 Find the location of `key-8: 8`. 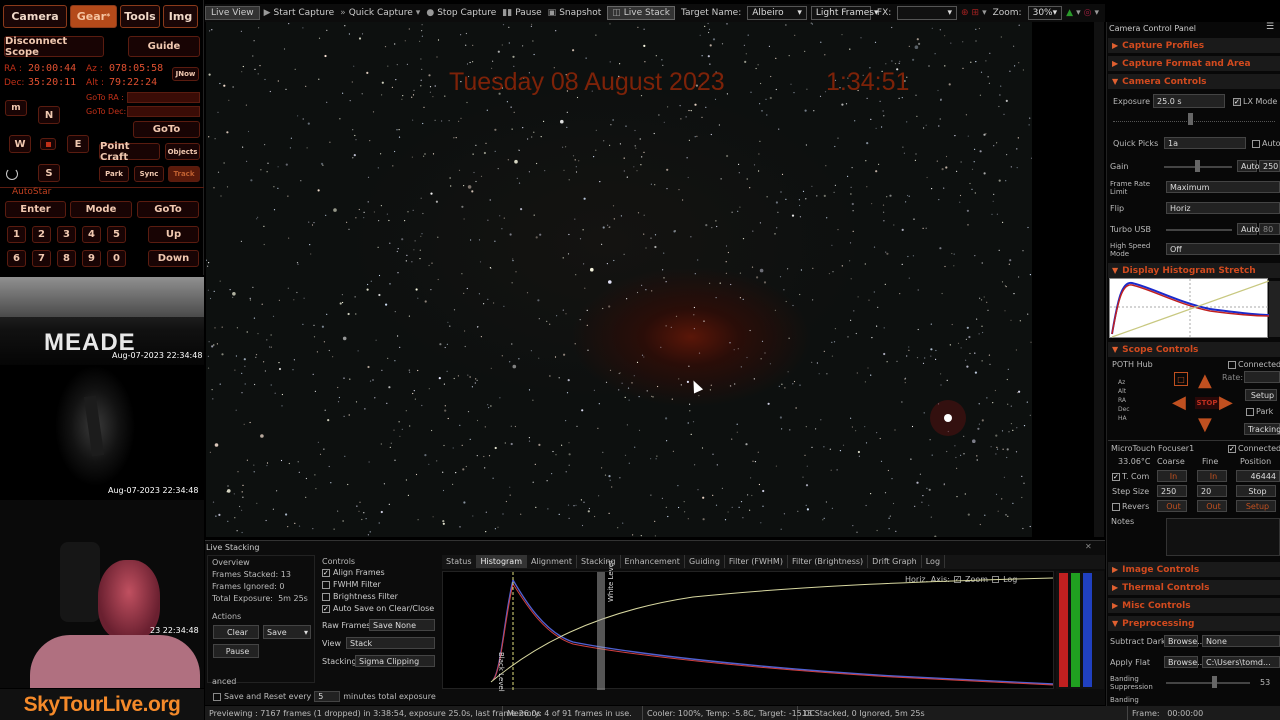

key-8: 8 is located at coordinates (66, 258).